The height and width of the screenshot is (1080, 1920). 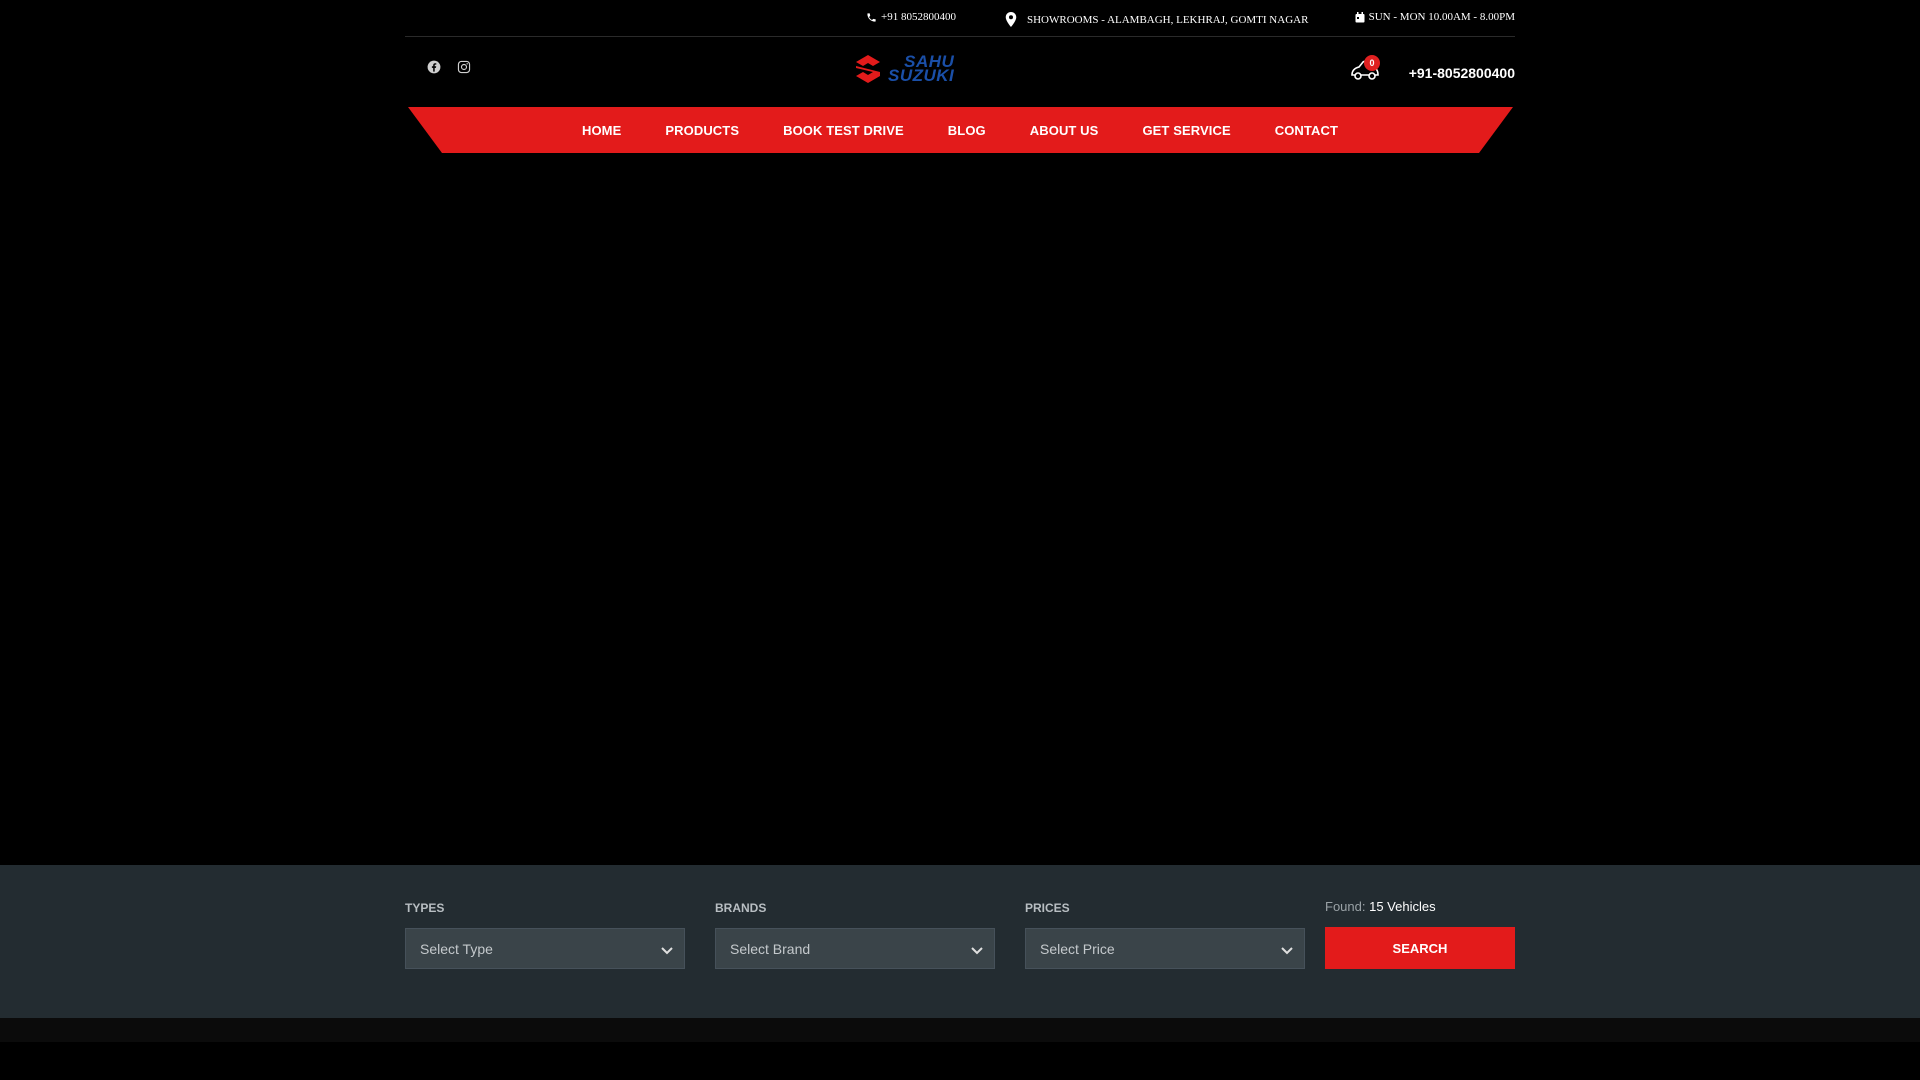 What do you see at coordinates (456, 949) in the screenshot?
I see `types-select-value: Select Type` at bounding box center [456, 949].